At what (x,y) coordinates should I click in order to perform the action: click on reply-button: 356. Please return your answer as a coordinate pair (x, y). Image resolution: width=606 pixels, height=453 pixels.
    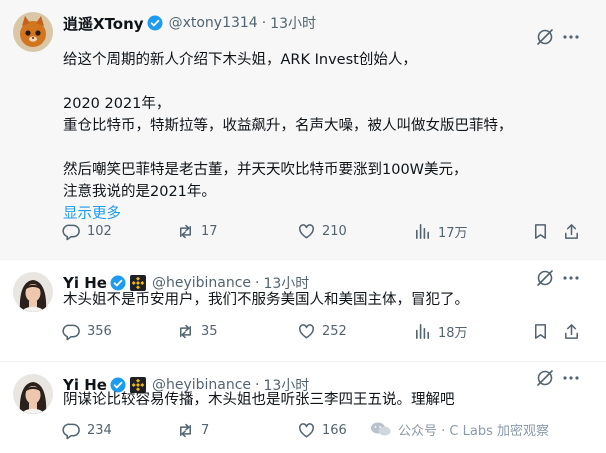
    Looking at the image, I should click on (87, 331).